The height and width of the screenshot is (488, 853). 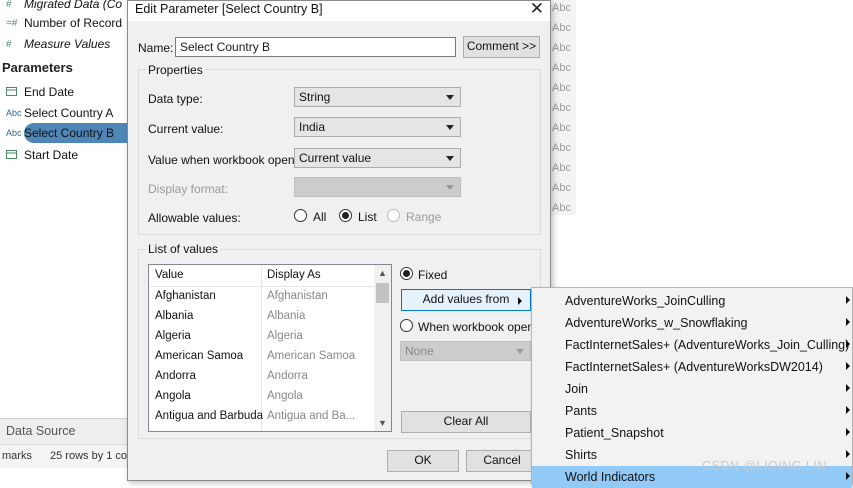 I want to click on allowable-list-label: List, so click(x=367, y=217).